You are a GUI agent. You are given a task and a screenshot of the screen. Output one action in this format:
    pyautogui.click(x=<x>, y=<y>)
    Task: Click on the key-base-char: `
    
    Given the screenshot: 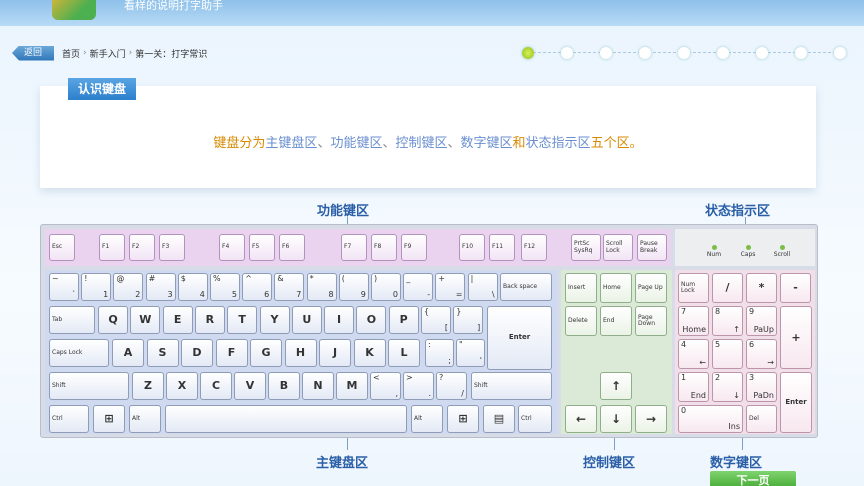 What is the action you would take?
    pyautogui.click(x=74, y=294)
    